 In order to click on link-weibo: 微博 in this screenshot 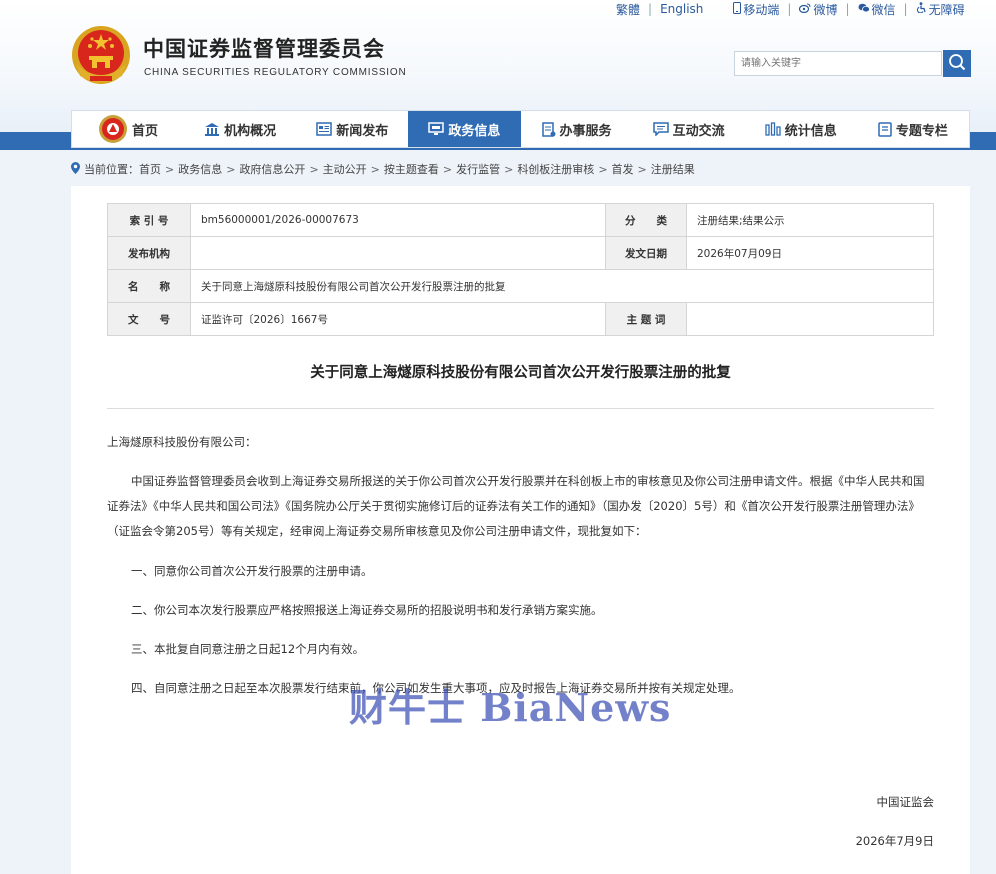, I will do `click(818, 9)`.